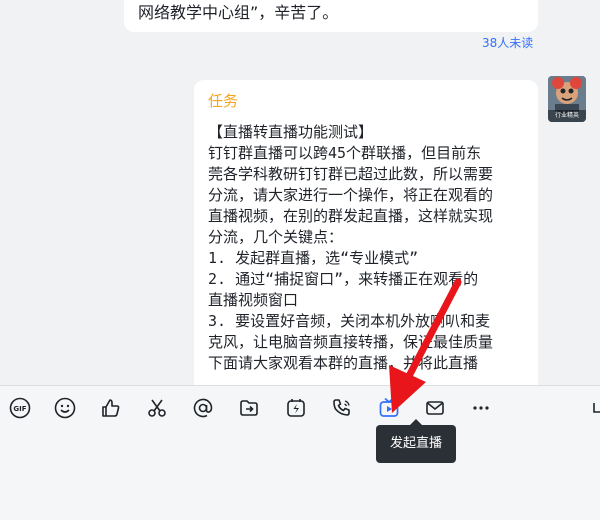  I want to click on more-icon, so click(481, 408).